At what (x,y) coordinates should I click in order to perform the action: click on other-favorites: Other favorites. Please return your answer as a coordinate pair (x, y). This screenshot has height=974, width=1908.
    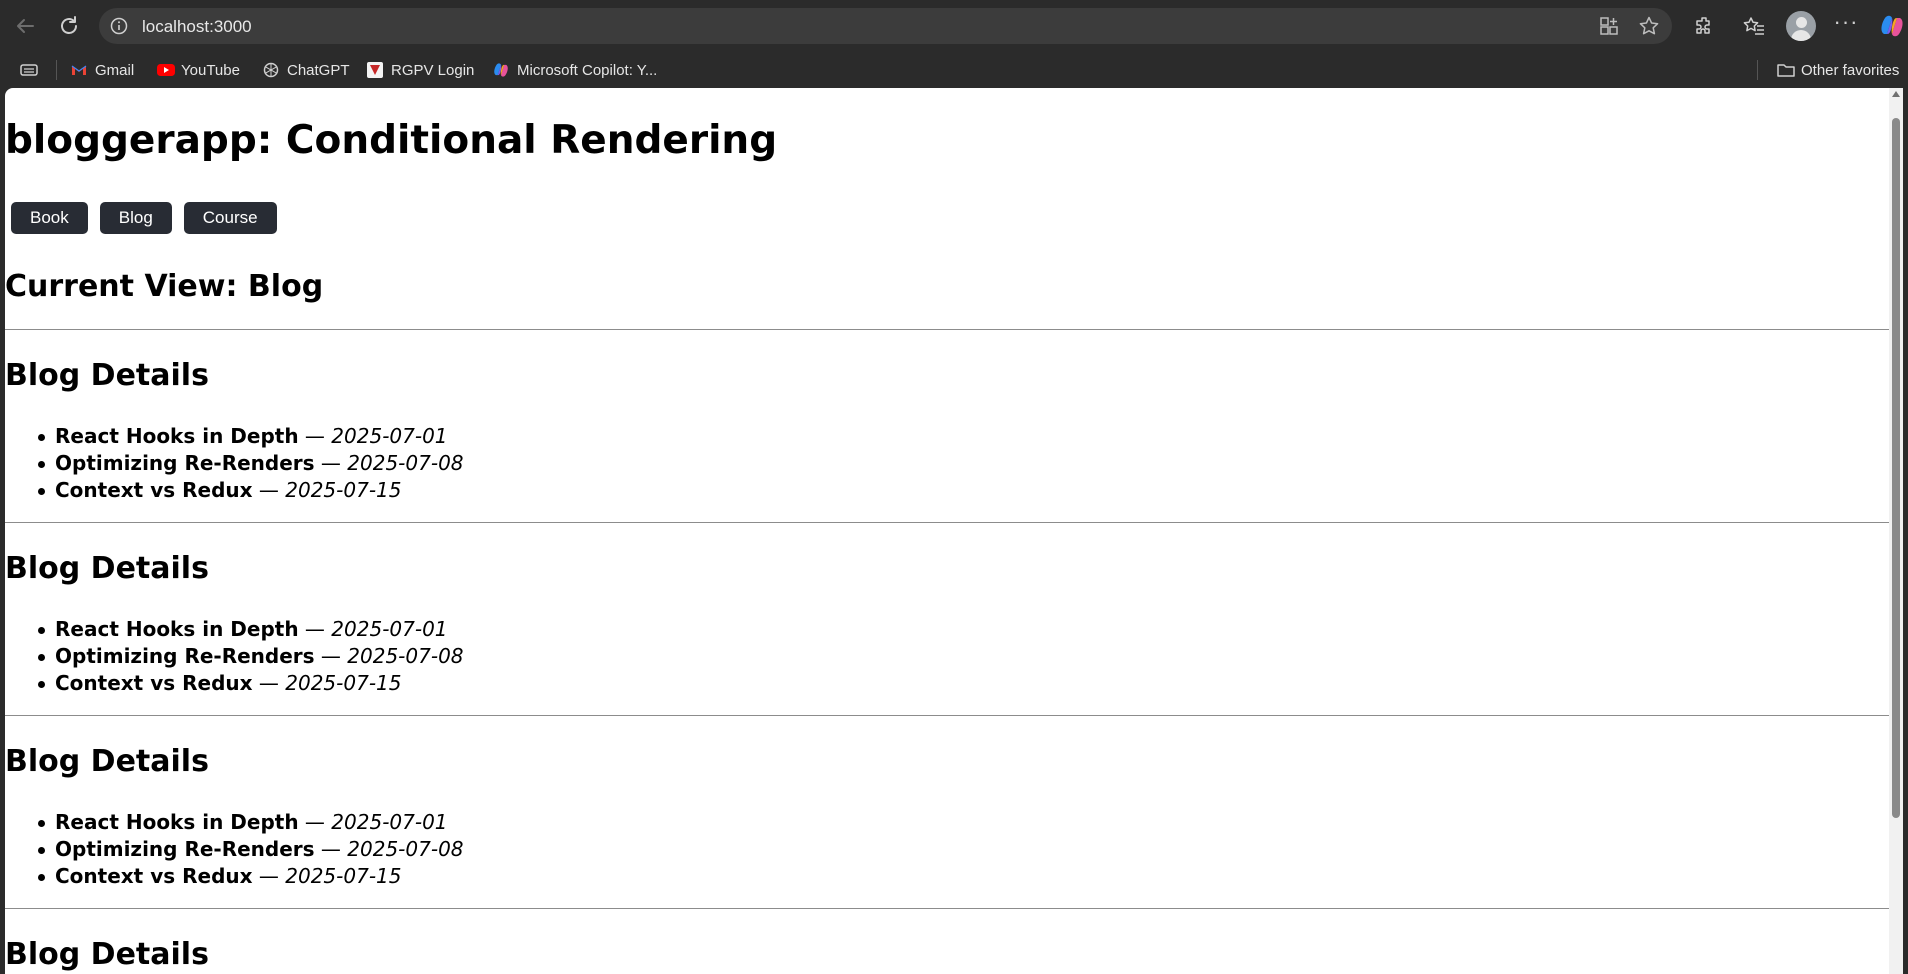
    Looking at the image, I should click on (1837, 70).